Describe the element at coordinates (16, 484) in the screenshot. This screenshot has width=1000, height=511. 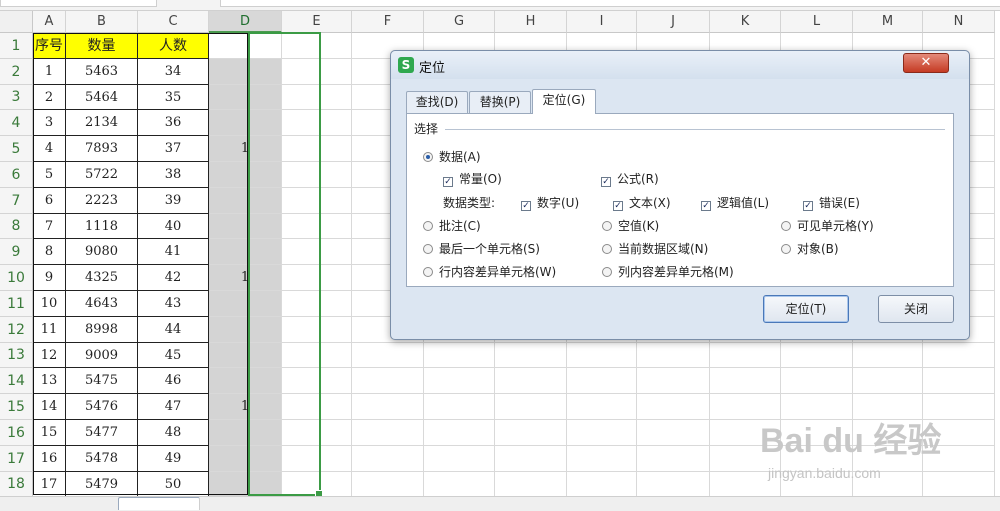
I see `row-header-18: 18` at that location.